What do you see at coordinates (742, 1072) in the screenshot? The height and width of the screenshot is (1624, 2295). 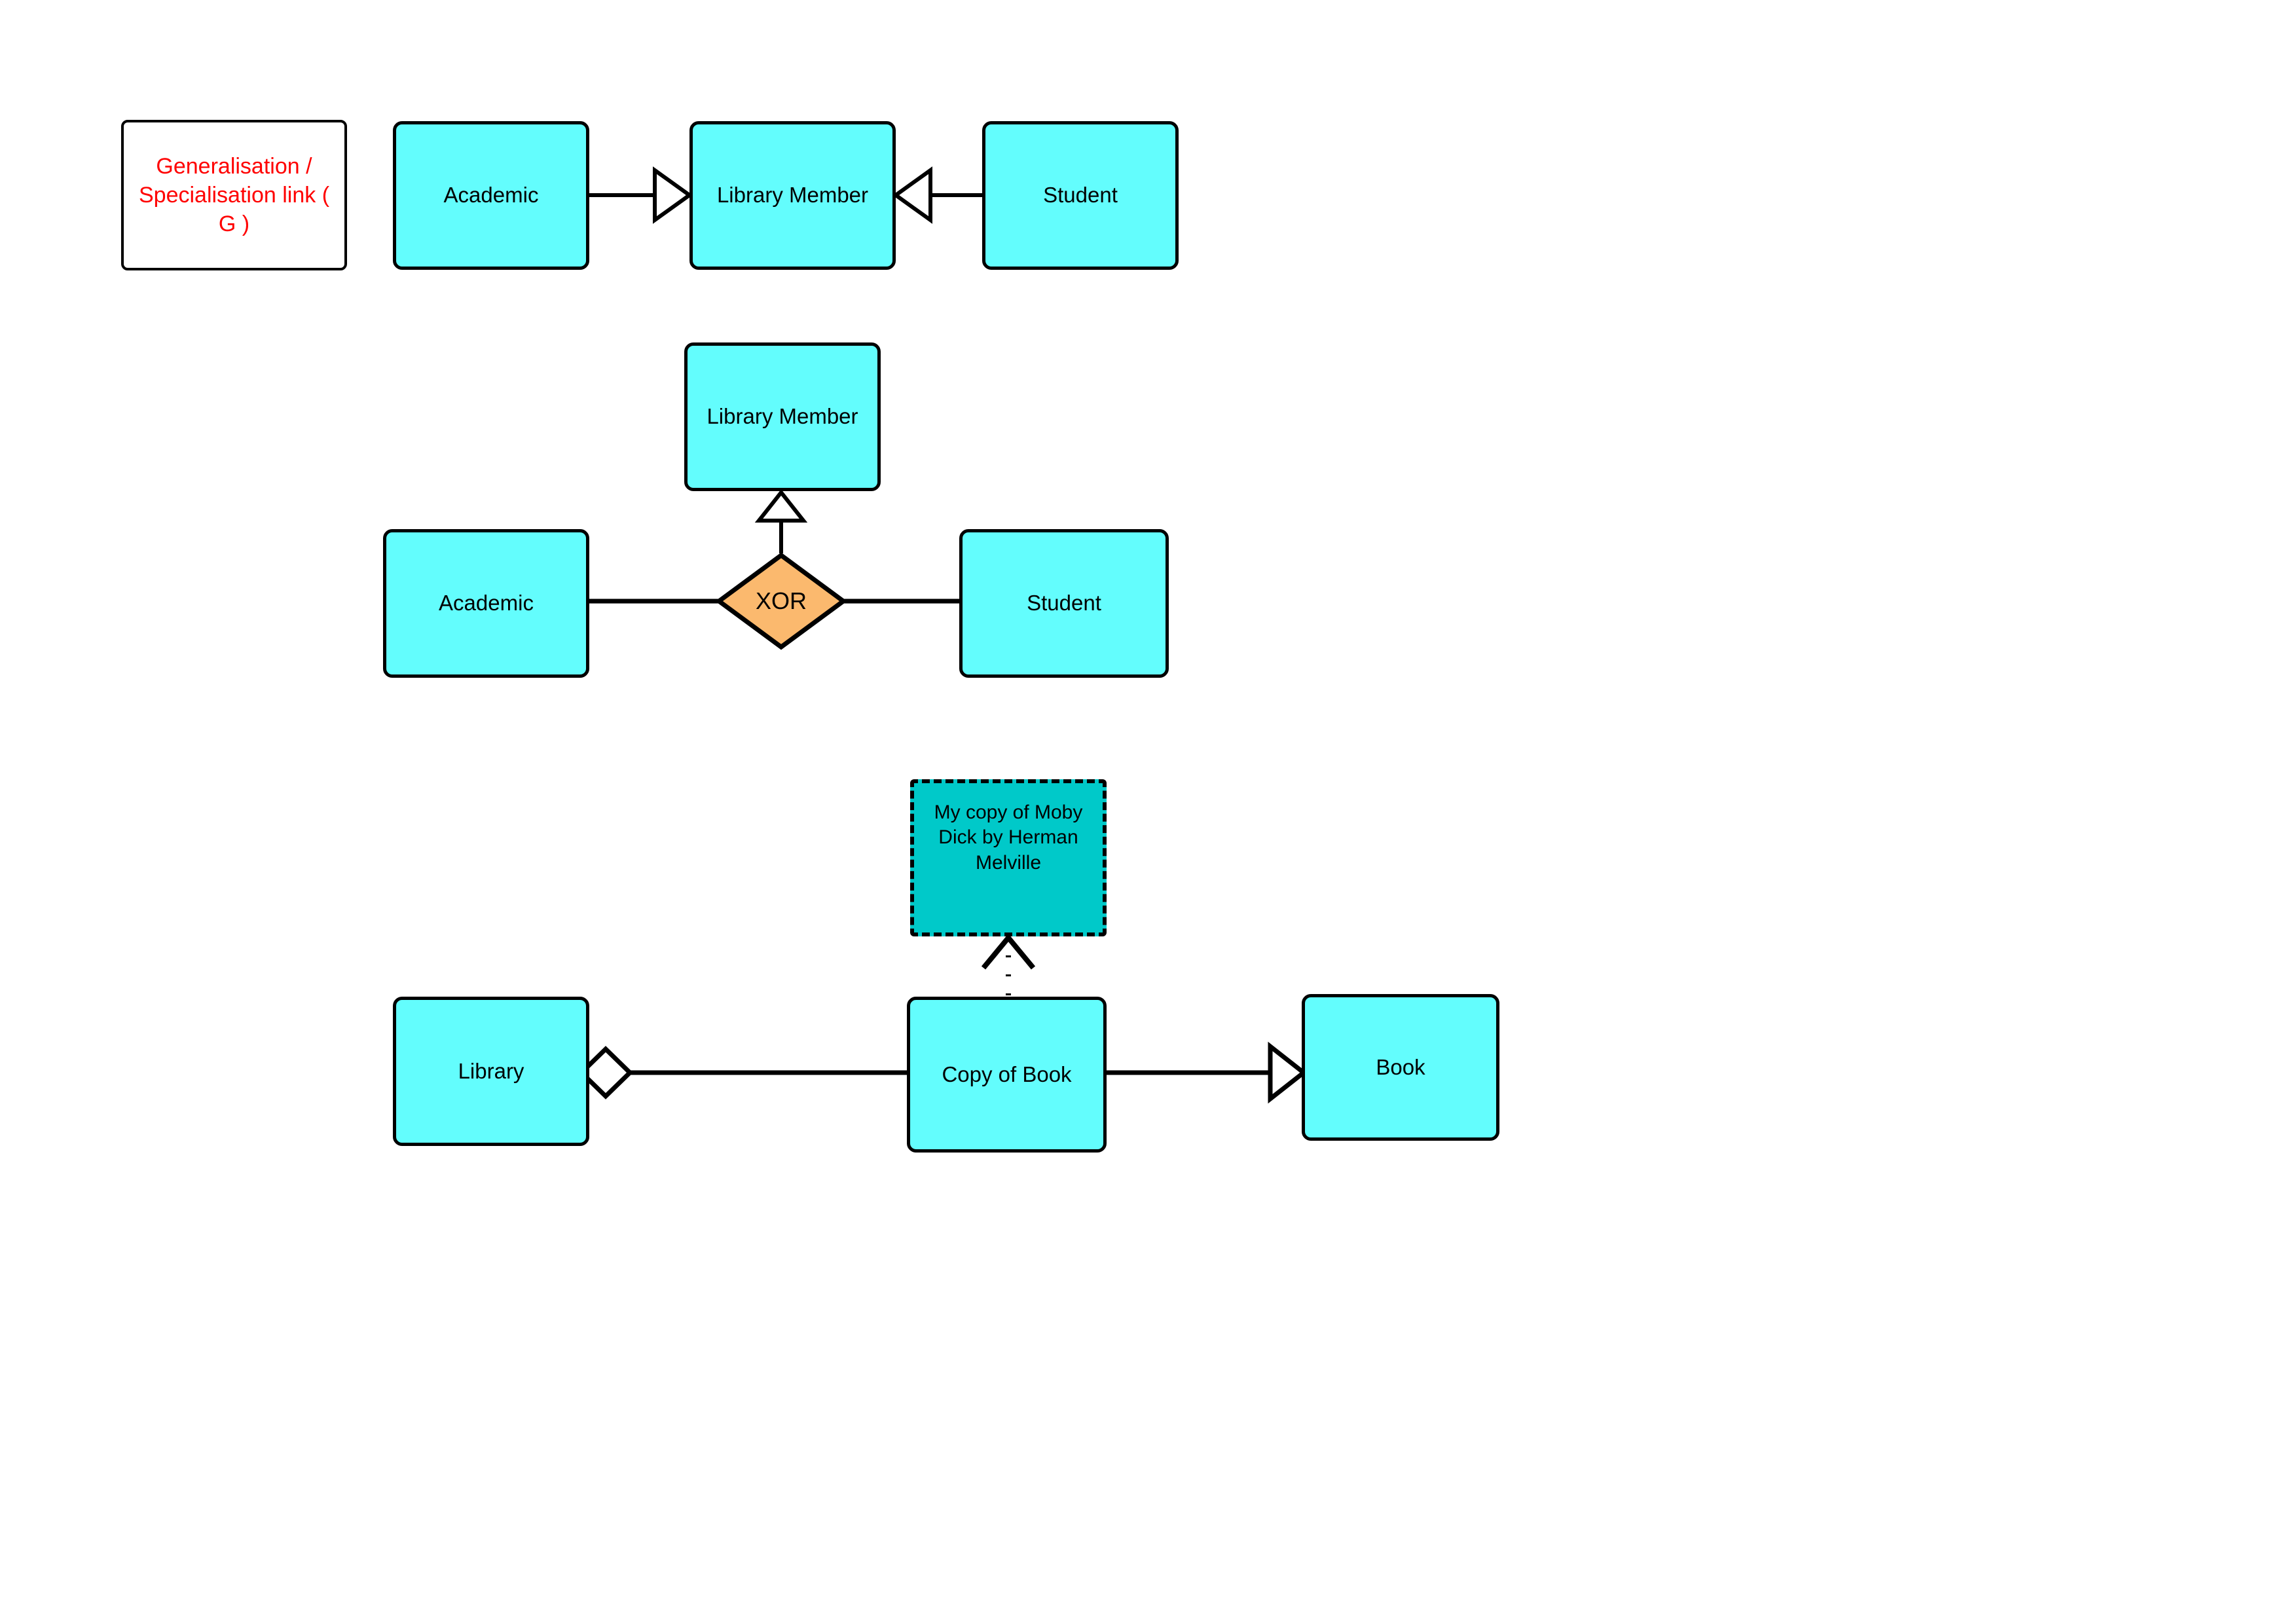 I see `r3-link-aggregation` at bounding box center [742, 1072].